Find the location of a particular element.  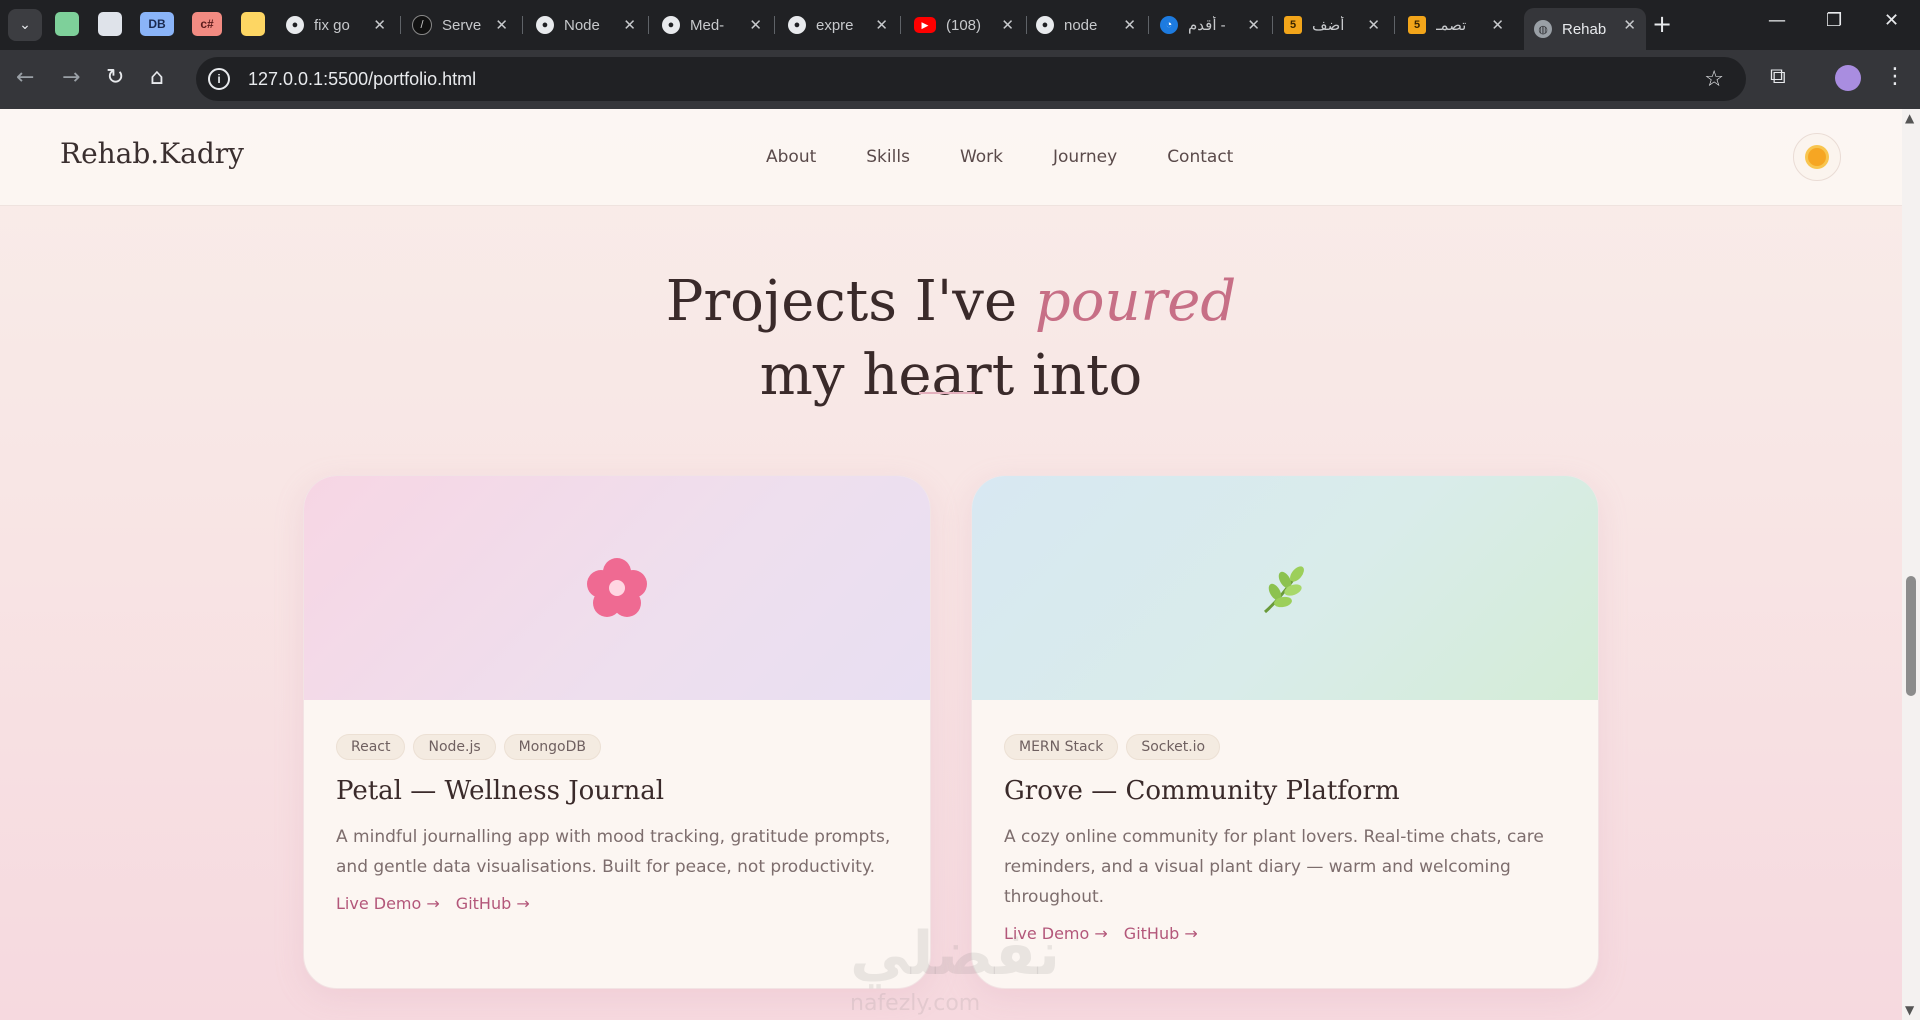

close-window-button: ✕ is located at coordinates (1891, 20).